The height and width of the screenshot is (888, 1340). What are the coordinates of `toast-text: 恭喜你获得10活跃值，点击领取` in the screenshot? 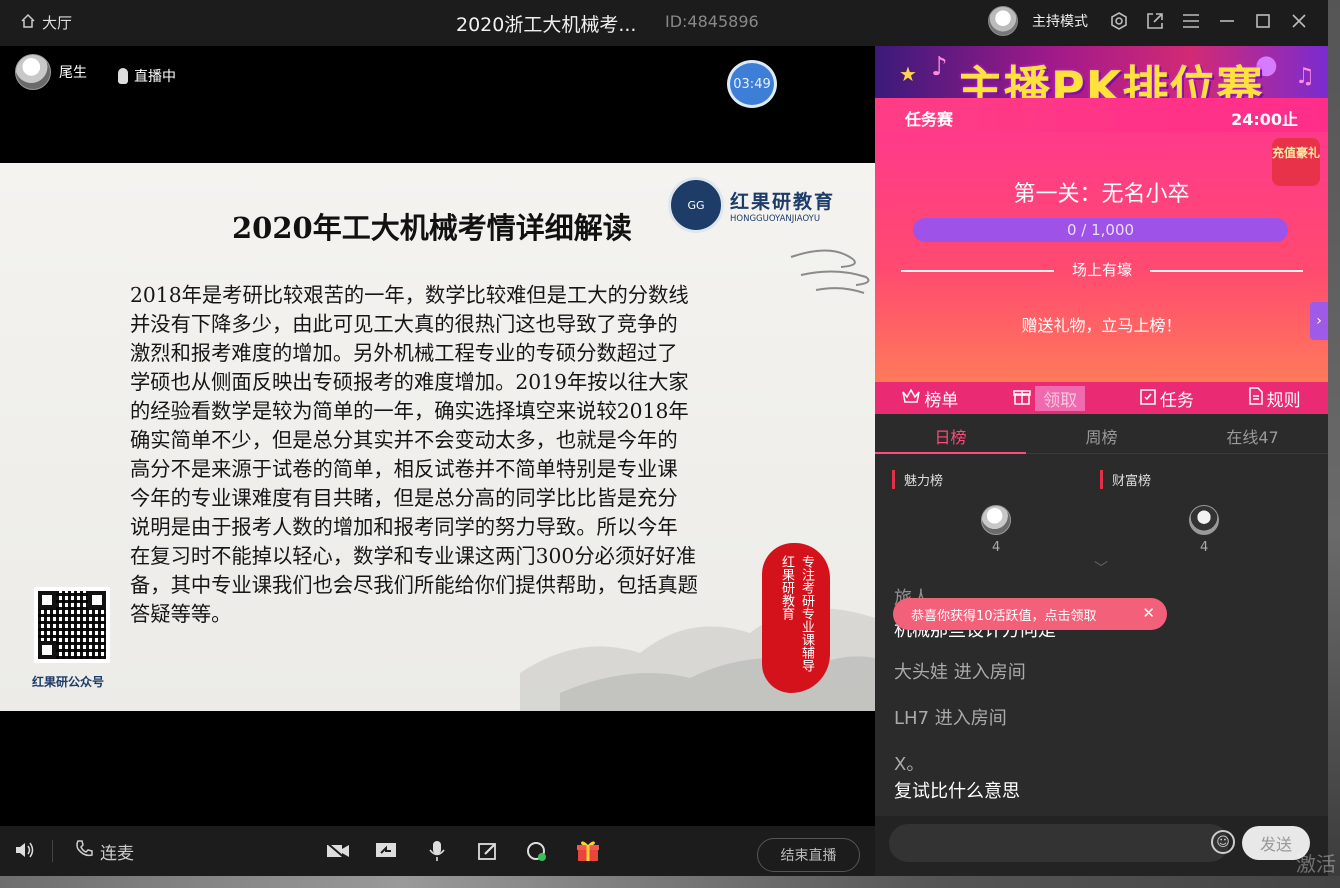 It's located at (1004, 616).